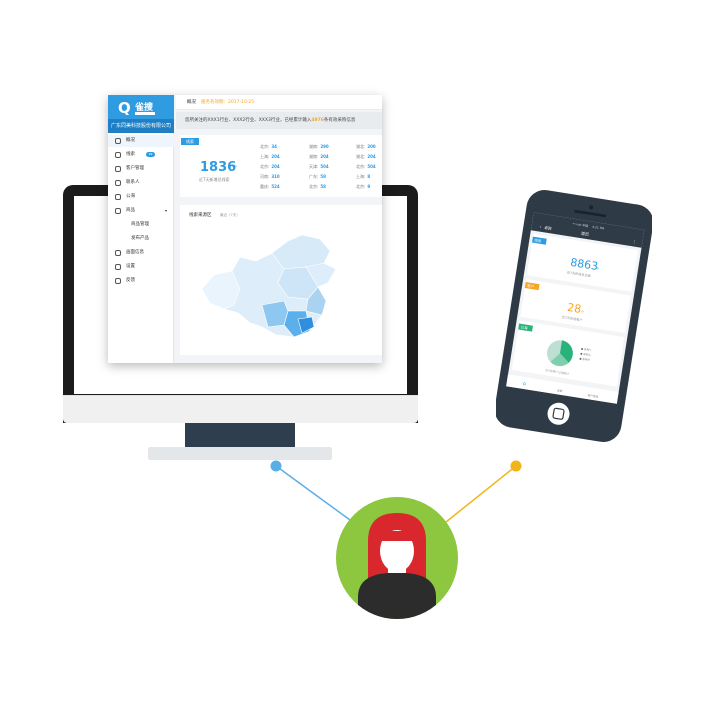 The height and width of the screenshot is (720, 717). What do you see at coordinates (397, 566) in the screenshot?
I see `woman-icon` at bounding box center [397, 566].